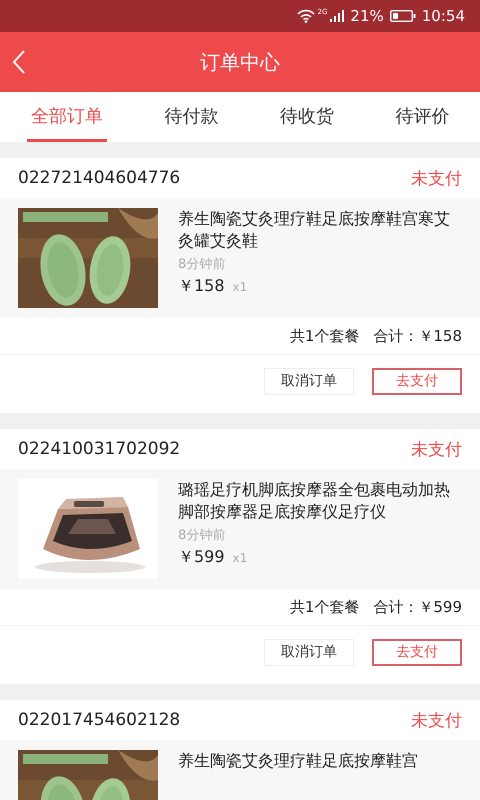 Image resolution: width=480 pixels, height=800 pixels. Describe the element at coordinates (314, 501) in the screenshot. I see `product-title: 璐瑶足疗机脚底按摩器全包裹电动加热脚部按摩器足底按摩仪足疗仪` at that location.